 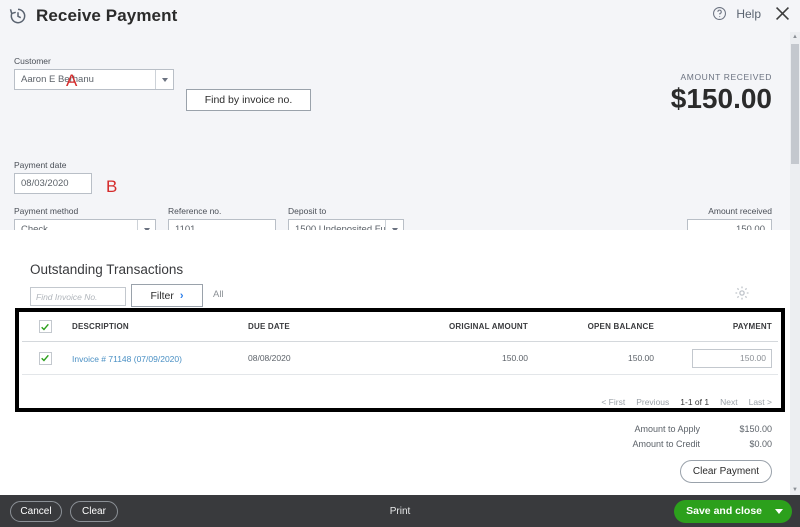 I want to click on amount-to-apply-label: Amount to Apply, so click(x=667, y=429).